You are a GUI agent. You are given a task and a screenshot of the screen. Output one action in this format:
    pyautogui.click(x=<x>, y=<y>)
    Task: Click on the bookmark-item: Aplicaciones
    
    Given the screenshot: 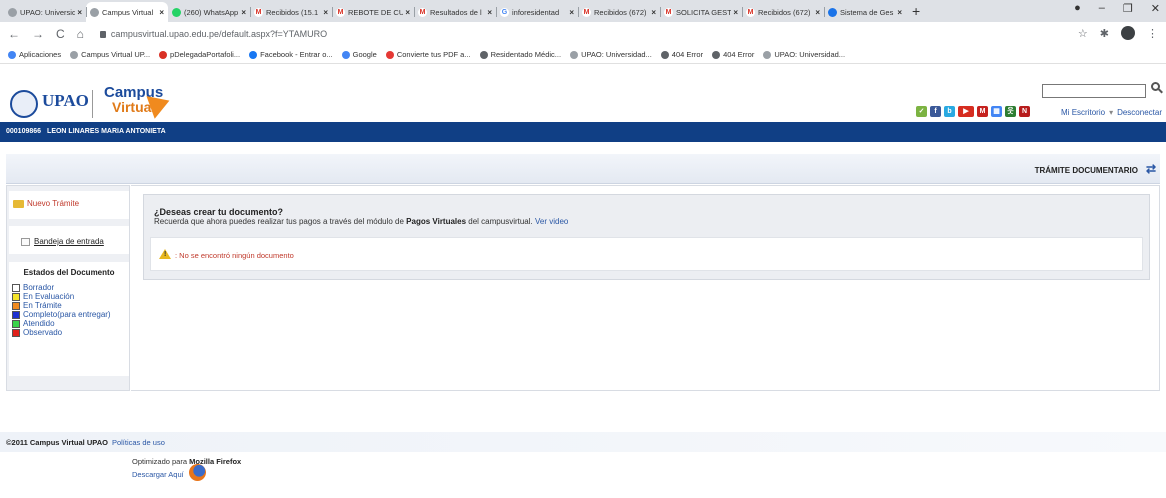 What is the action you would take?
    pyautogui.click(x=34, y=54)
    